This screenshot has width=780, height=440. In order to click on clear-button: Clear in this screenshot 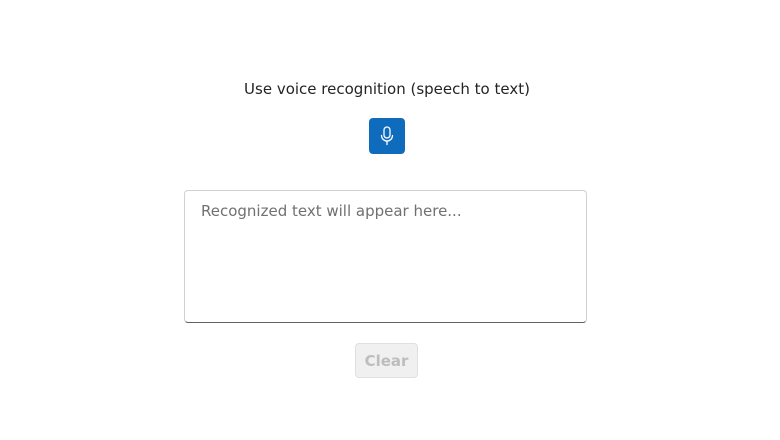, I will do `click(386, 360)`.